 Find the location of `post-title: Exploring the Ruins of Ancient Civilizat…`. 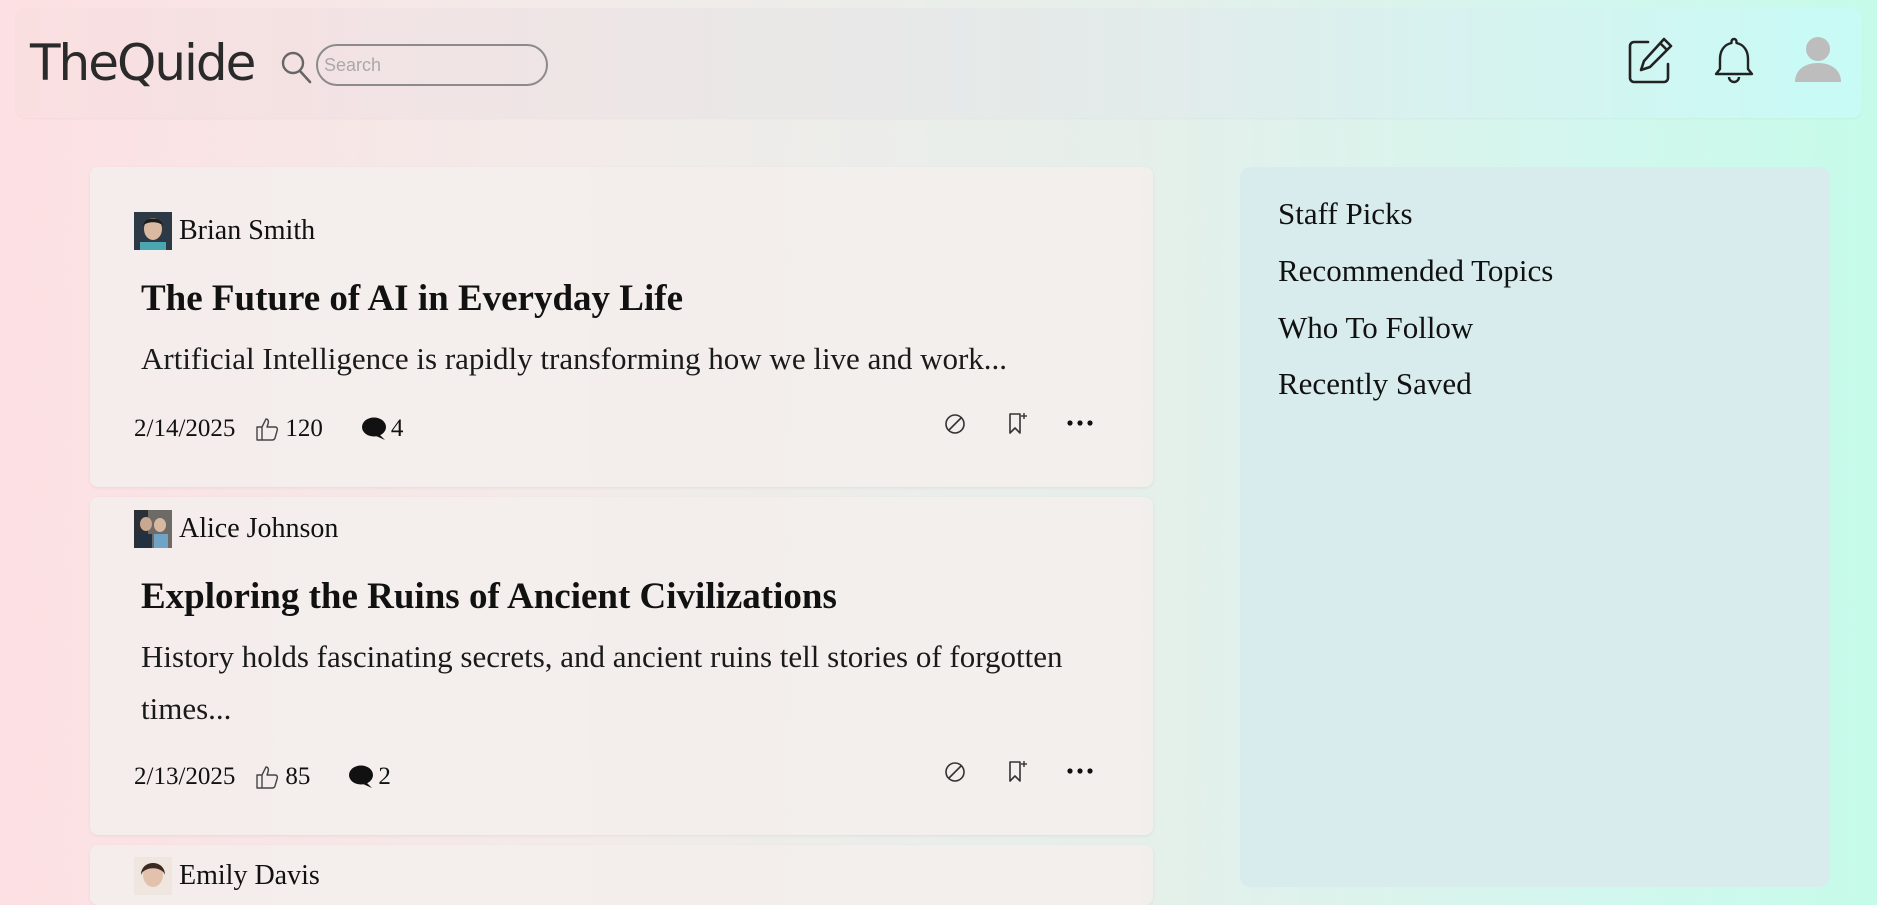

post-title: Exploring the Ruins of Ancient Civilizat… is located at coordinates (489, 596).